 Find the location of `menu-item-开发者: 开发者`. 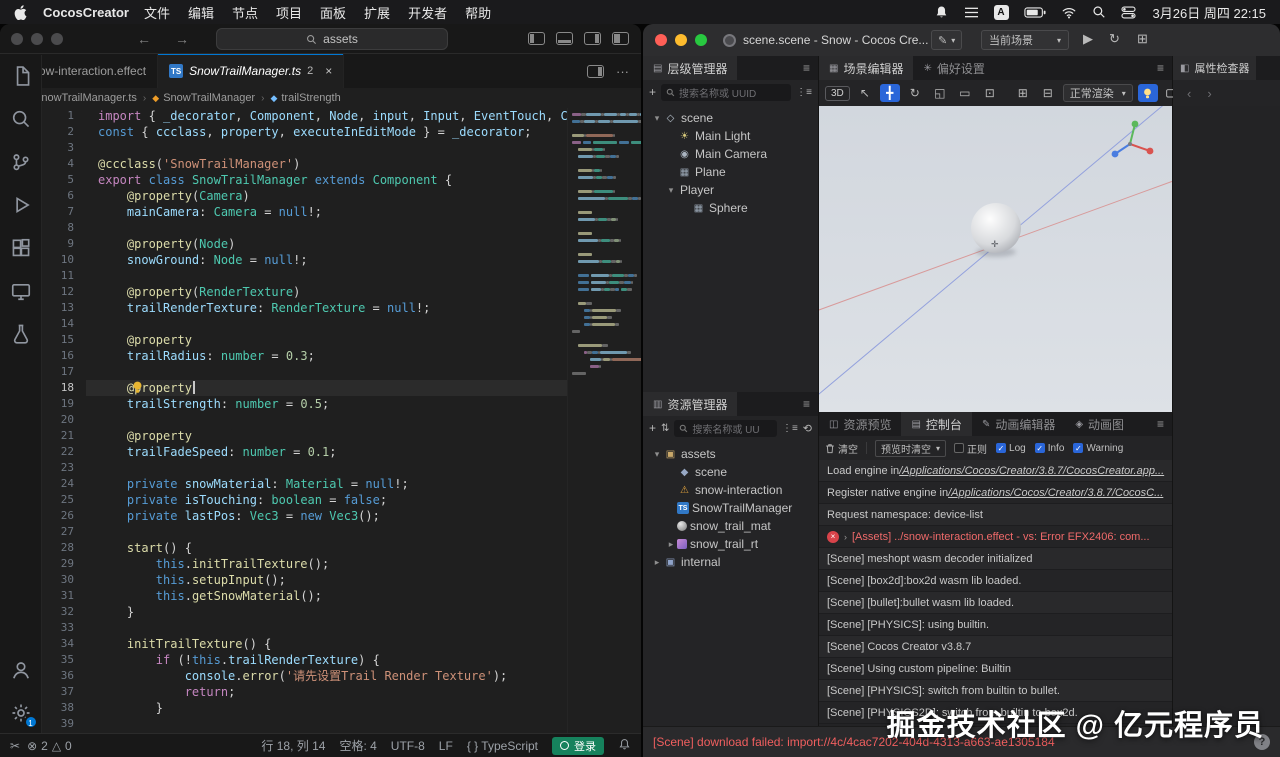

menu-item-开发者: 开发者 is located at coordinates (427, 13).